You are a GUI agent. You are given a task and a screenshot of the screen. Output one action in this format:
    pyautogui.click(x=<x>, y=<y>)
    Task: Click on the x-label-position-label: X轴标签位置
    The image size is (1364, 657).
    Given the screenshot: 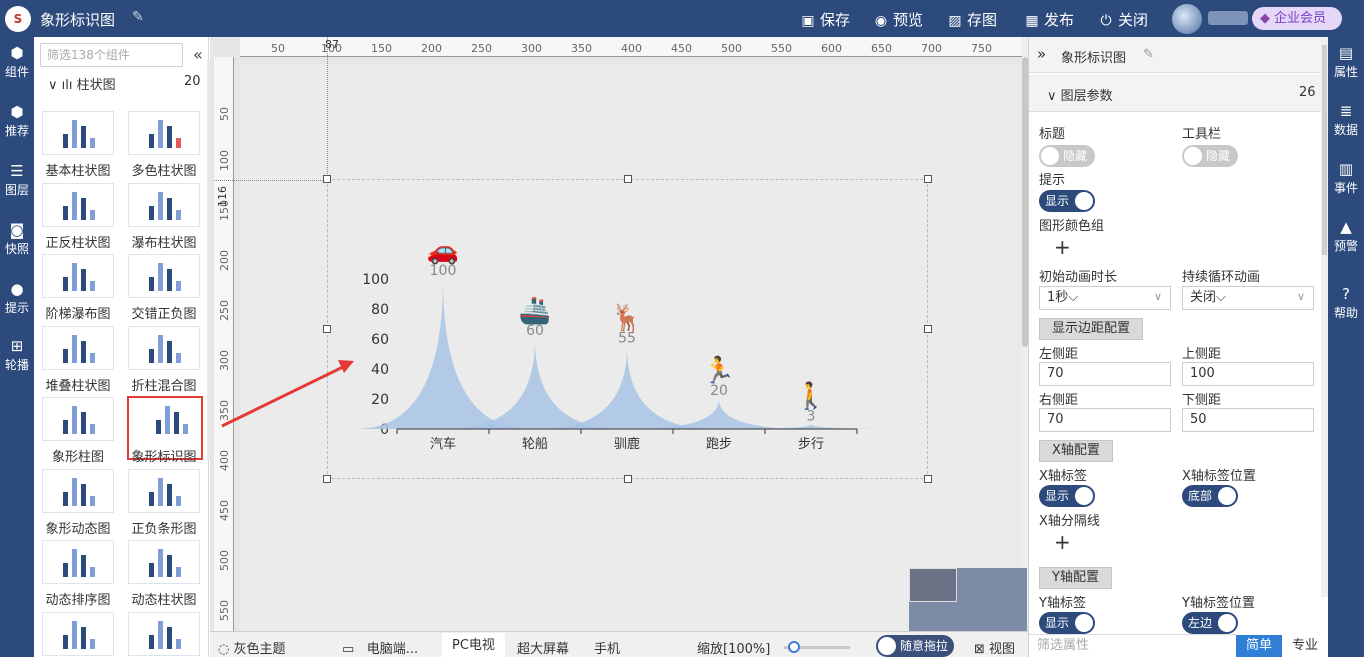 What is the action you would take?
    pyautogui.click(x=1219, y=476)
    